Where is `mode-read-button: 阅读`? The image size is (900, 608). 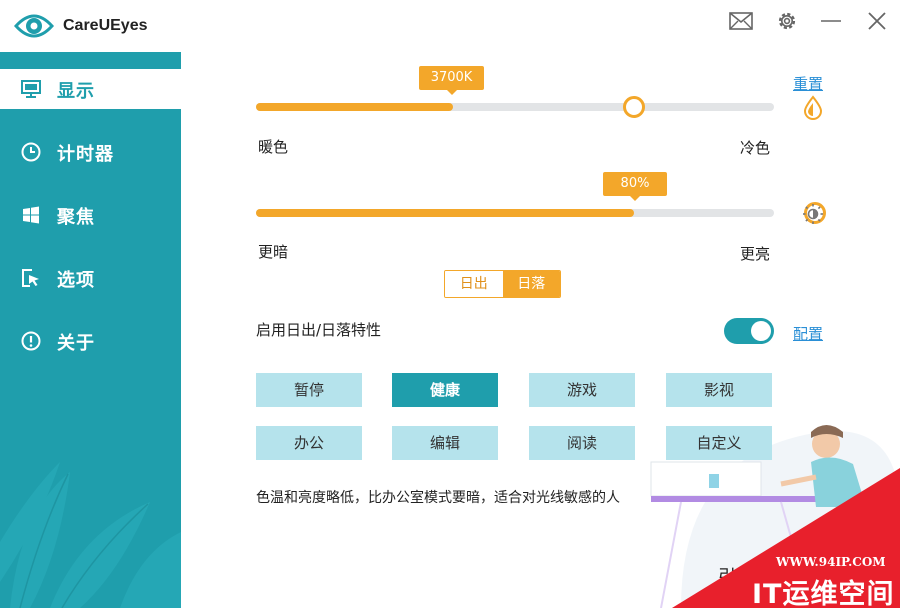 mode-read-button: 阅读 is located at coordinates (582, 443).